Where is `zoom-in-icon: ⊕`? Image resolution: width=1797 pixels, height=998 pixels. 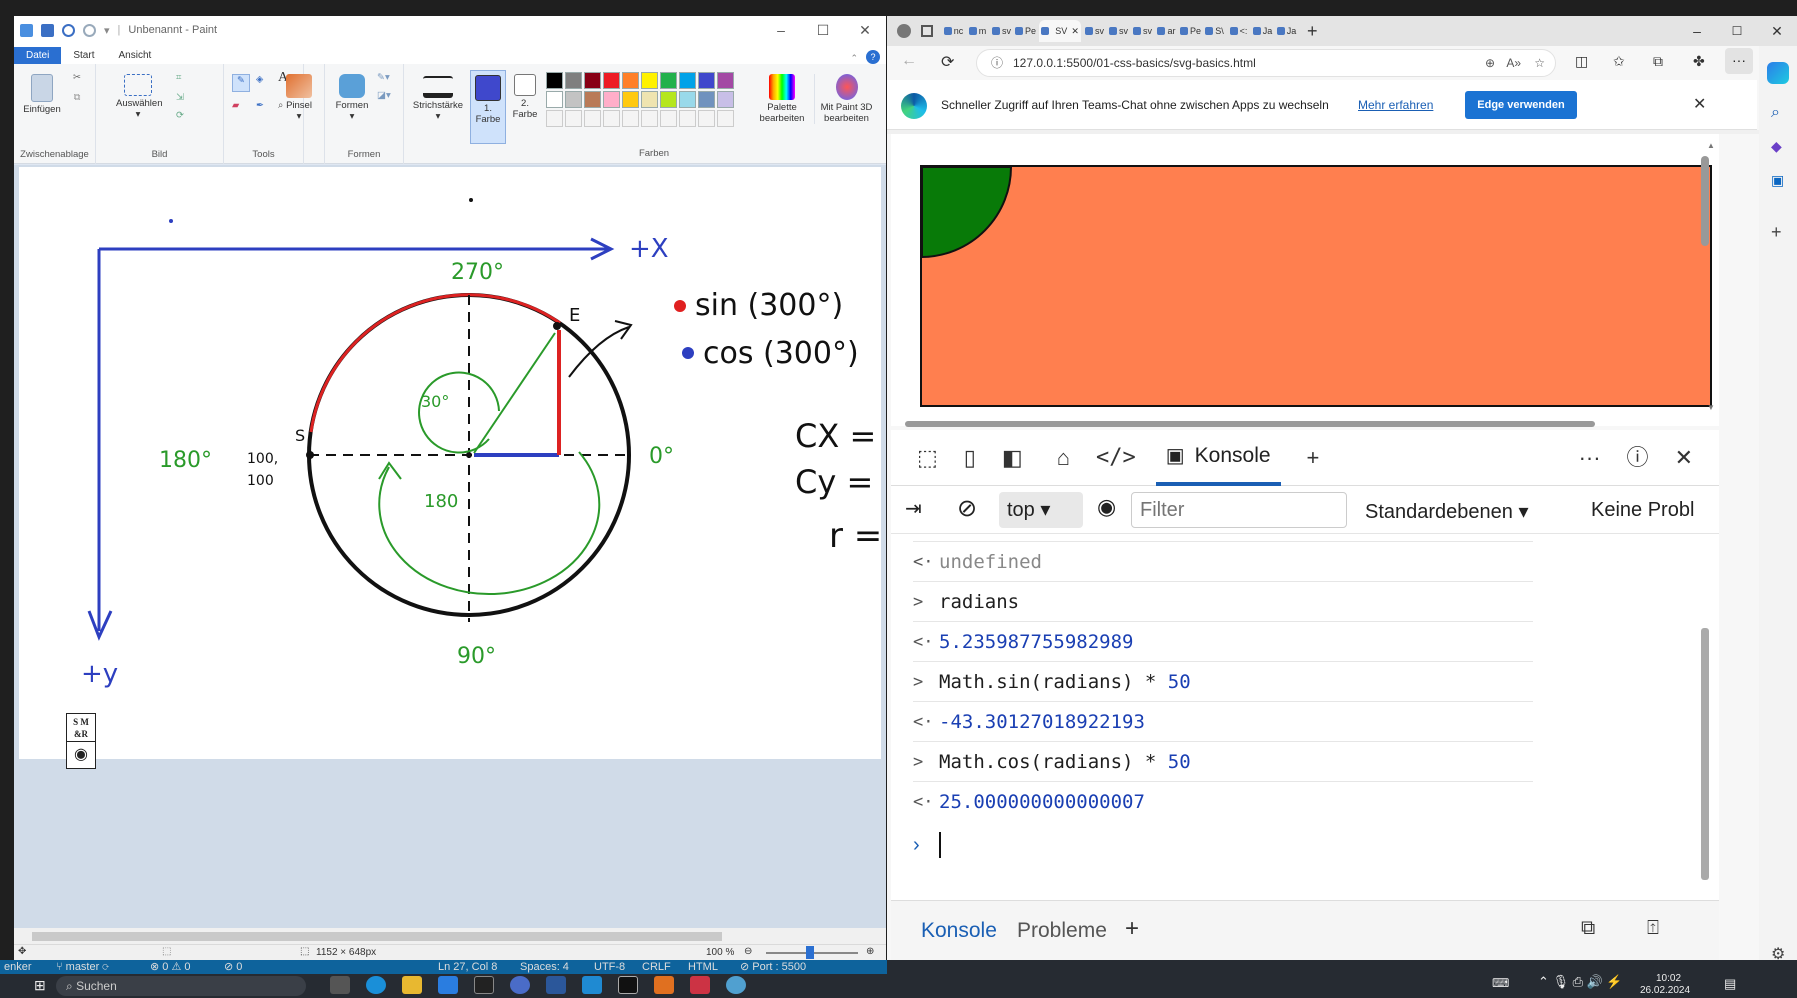 zoom-in-icon: ⊕ is located at coordinates (870, 951).